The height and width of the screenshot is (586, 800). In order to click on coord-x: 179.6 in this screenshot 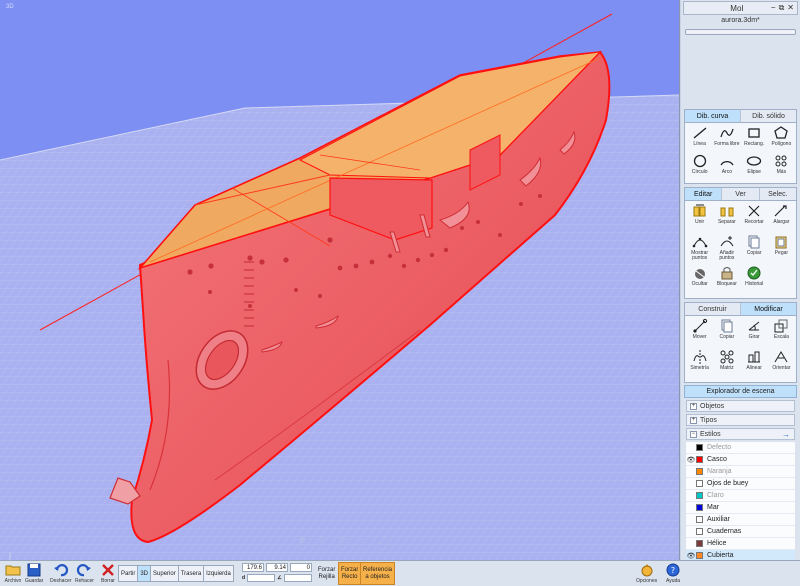, I will do `click(253, 567)`.